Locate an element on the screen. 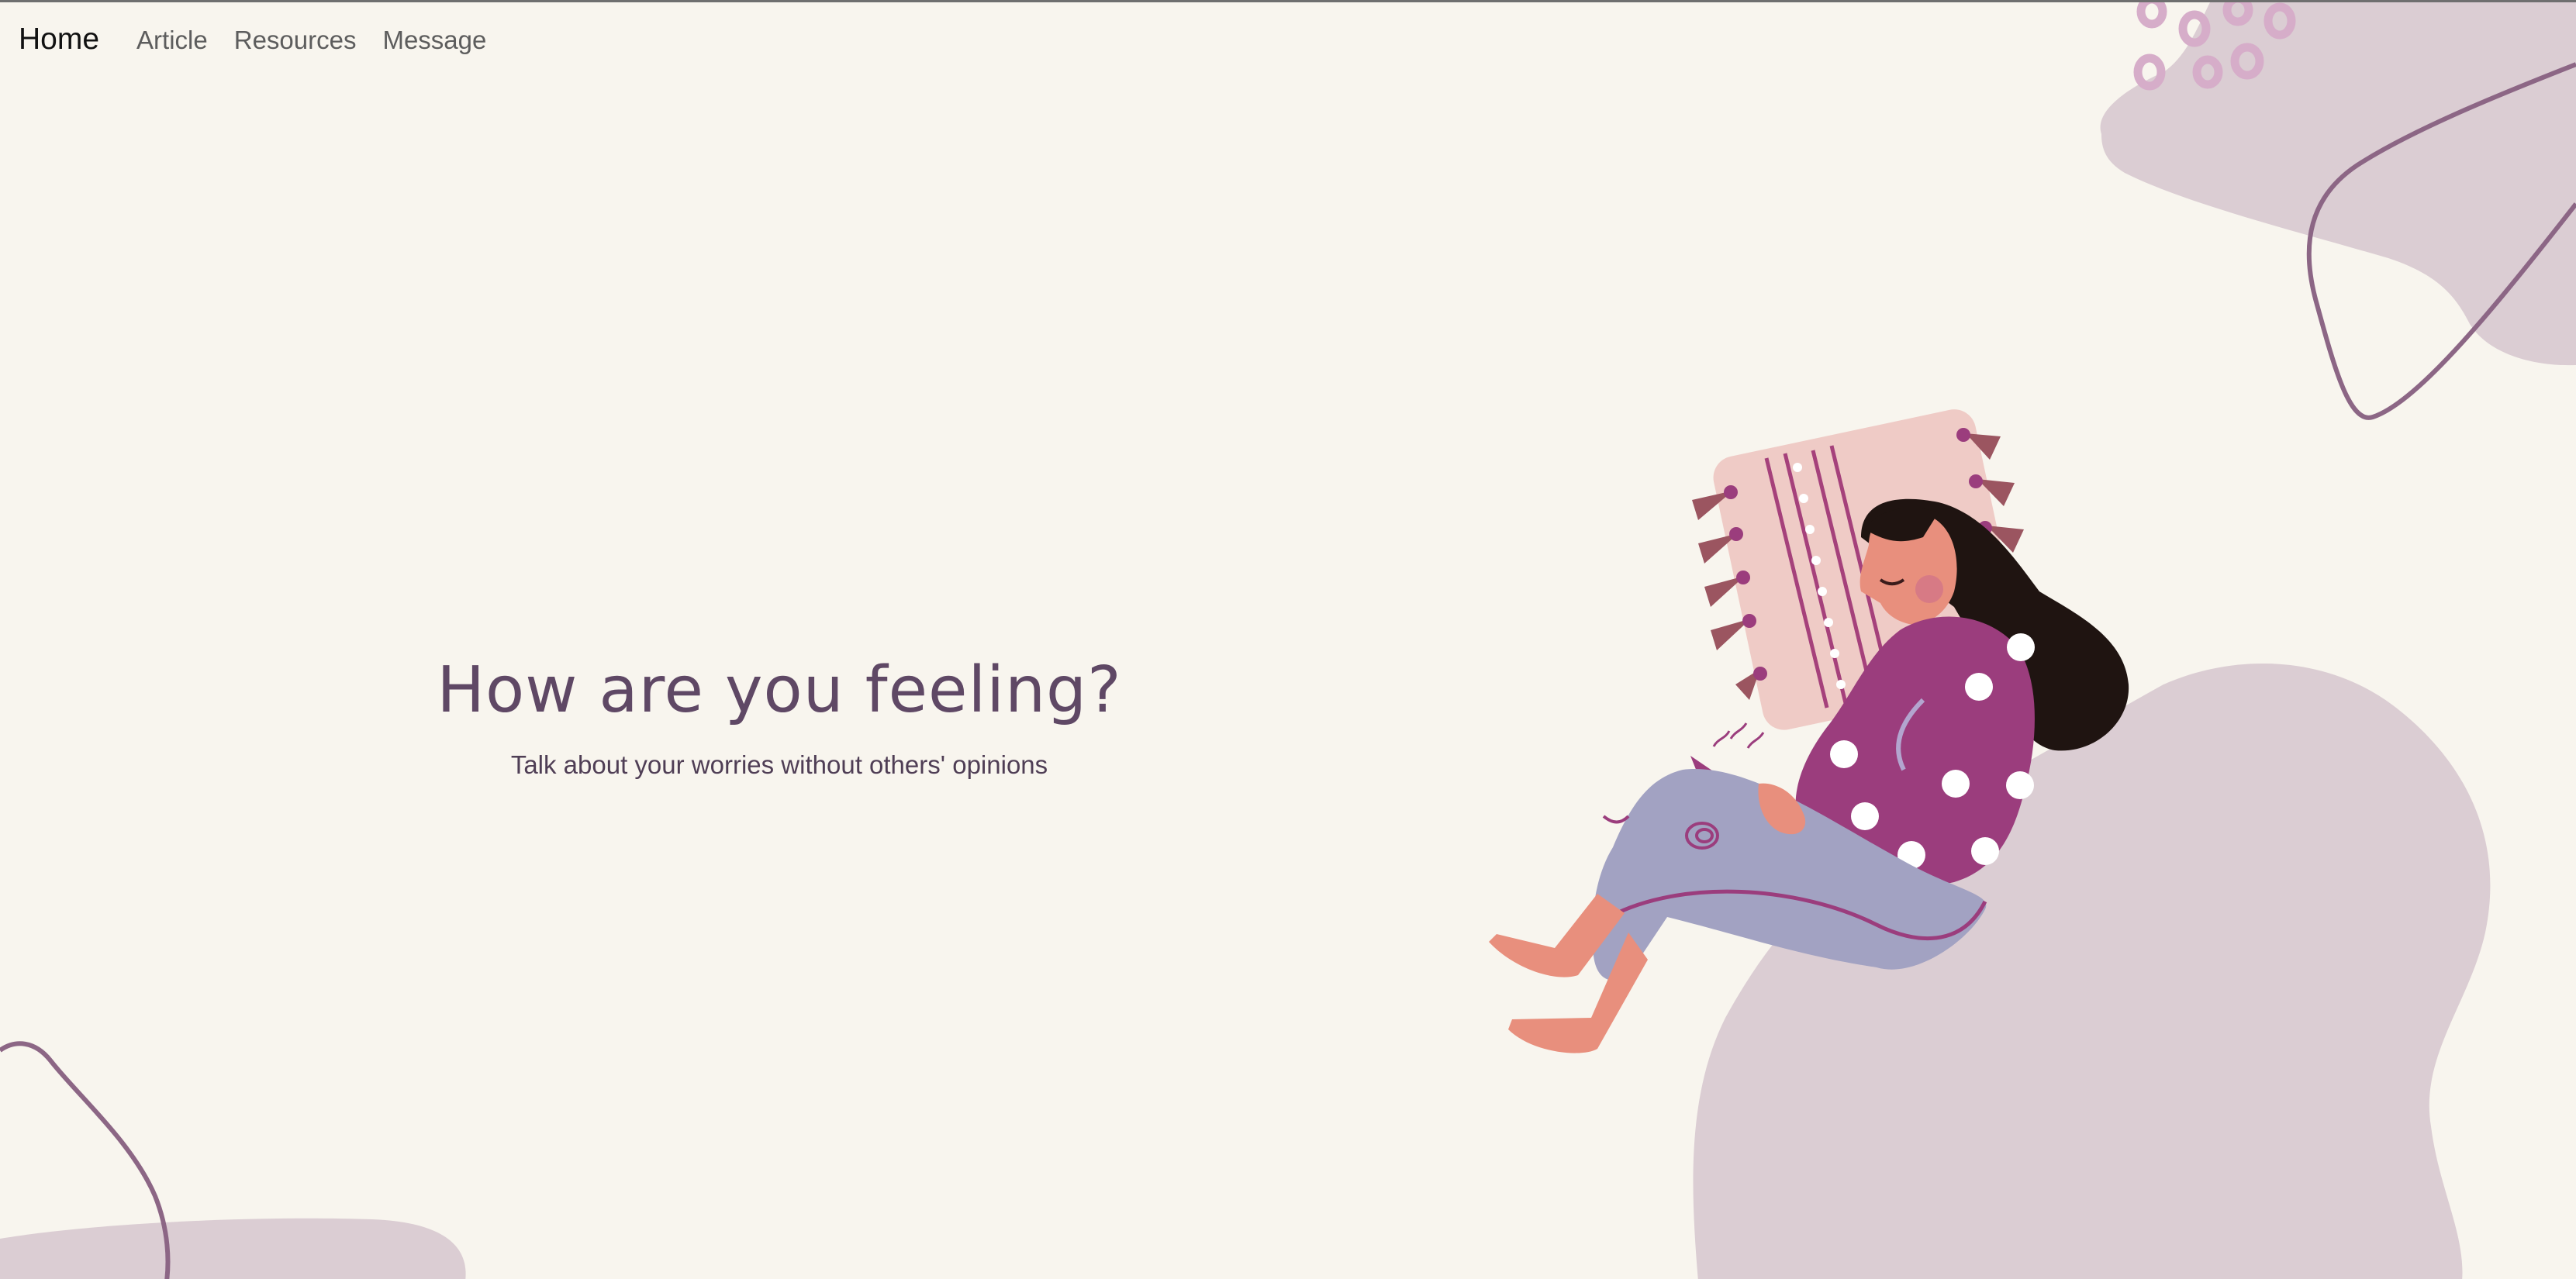 Image resolution: width=2576 pixels, height=1279 pixels. top-navigation: Home Article Resources Message is located at coordinates (252, 39).